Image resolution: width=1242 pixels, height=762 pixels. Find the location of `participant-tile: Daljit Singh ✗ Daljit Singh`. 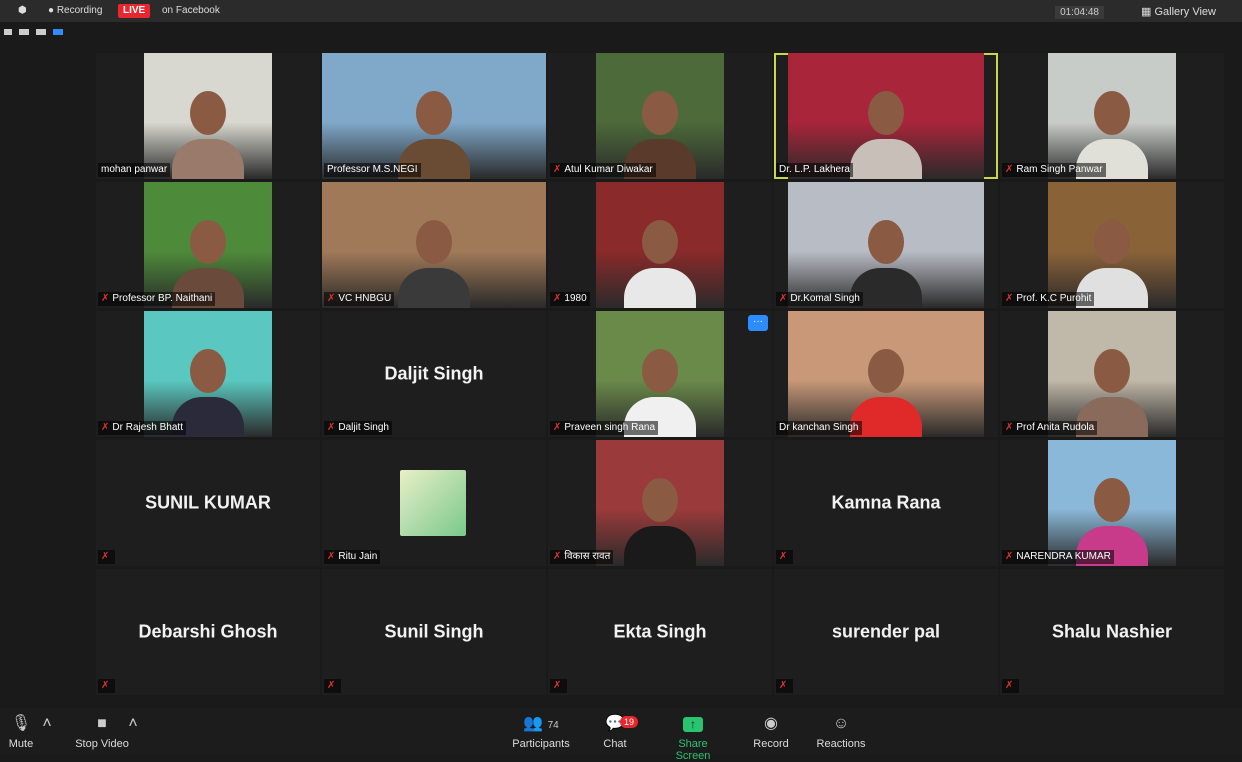

participant-tile: Daljit Singh ✗ Daljit Singh is located at coordinates (434, 374).